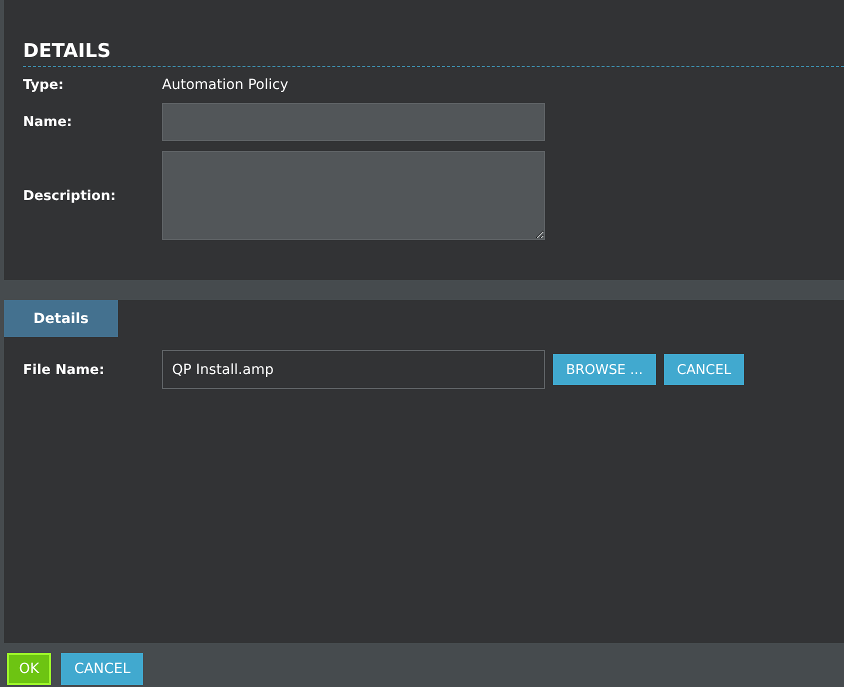 The width and height of the screenshot is (844, 687). Describe the element at coordinates (353, 195) in the screenshot. I see `description-field` at that location.